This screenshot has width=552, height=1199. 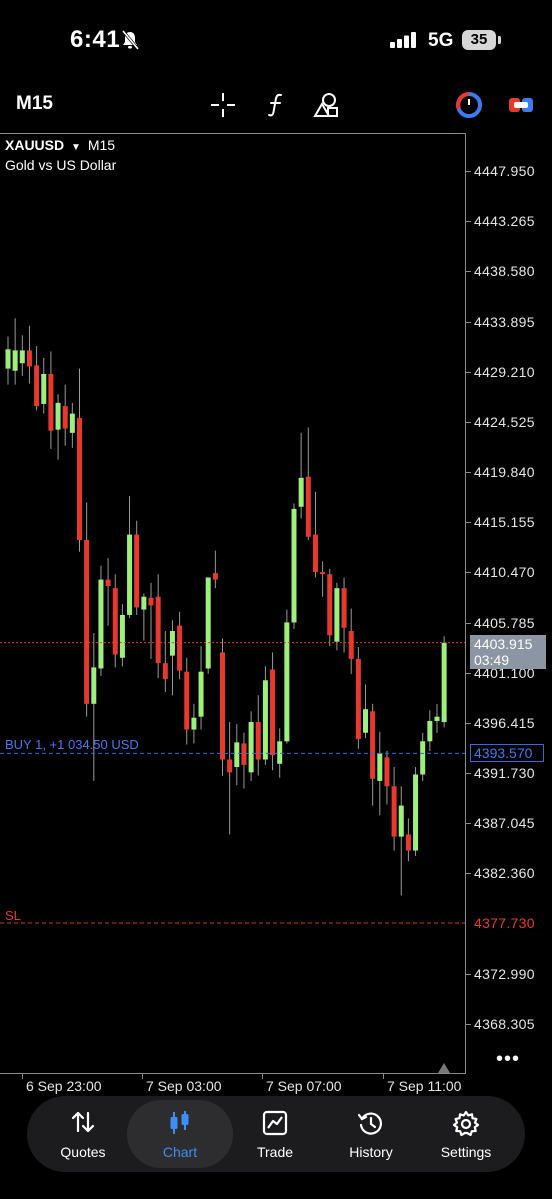 What do you see at coordinates (76, 147) in the screenshot?
I see `dropdown-arrow-icon: ▼` at bounding box center [76, 147].